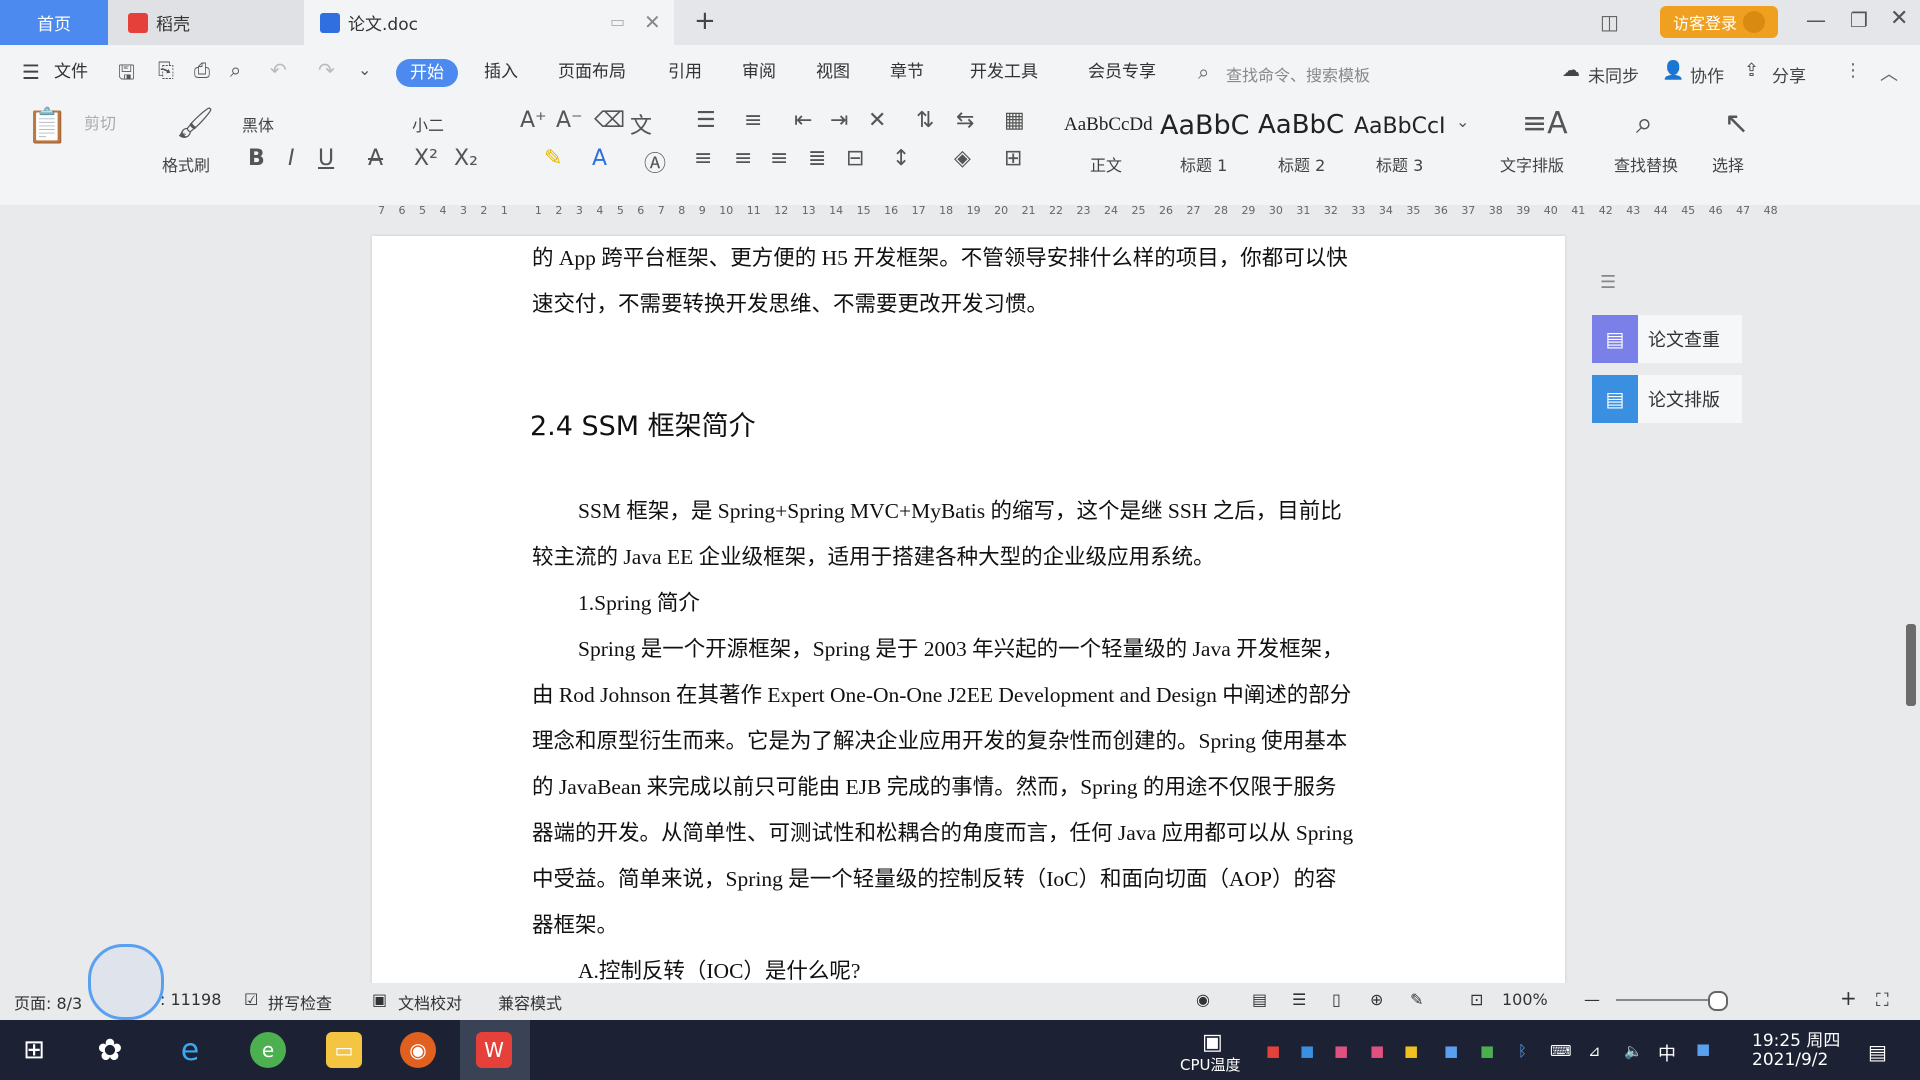 This screenshot has height=1080, width=1920. I want to click on reading-view-icon: ▯, so click(1336, 999).